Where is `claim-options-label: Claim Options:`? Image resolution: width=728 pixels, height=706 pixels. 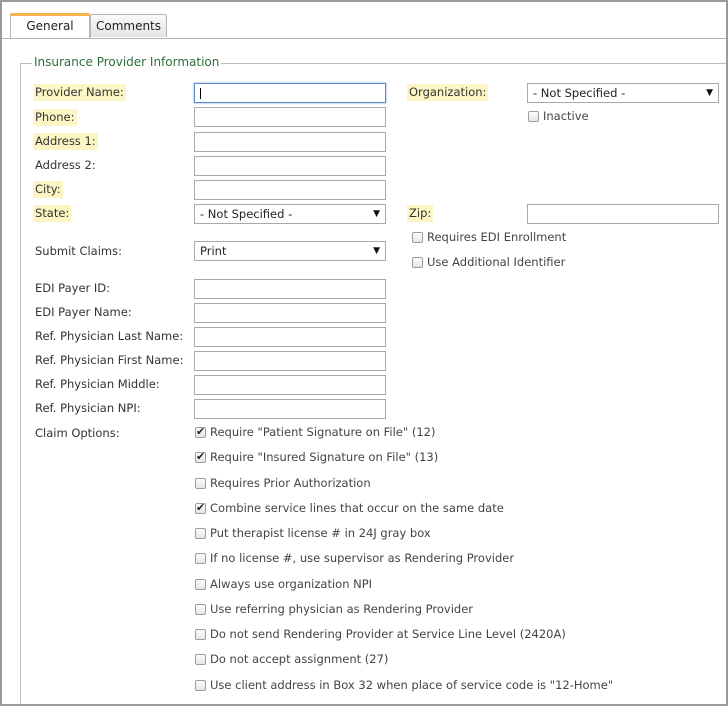
claim-options-label: Claim Options: is located at coordinates (77, 433).